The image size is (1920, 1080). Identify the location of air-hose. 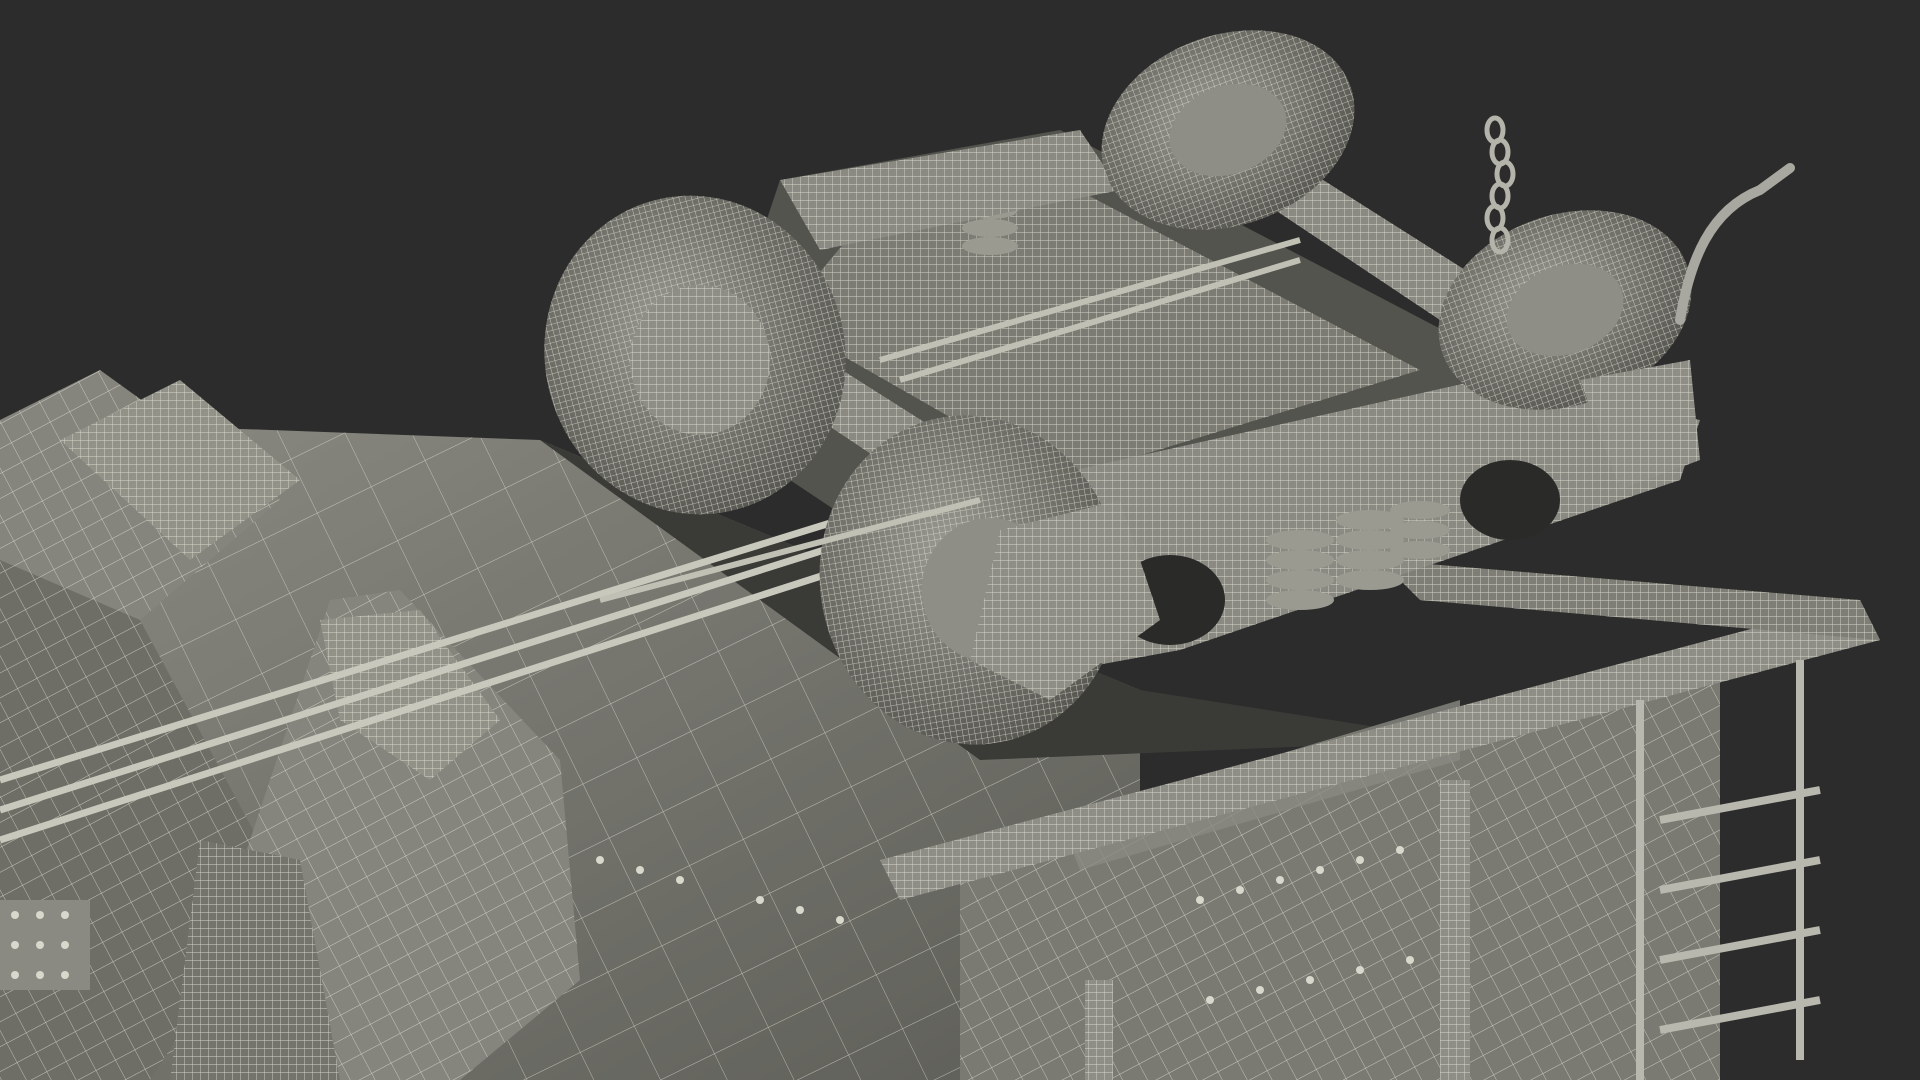
(1735, 244).